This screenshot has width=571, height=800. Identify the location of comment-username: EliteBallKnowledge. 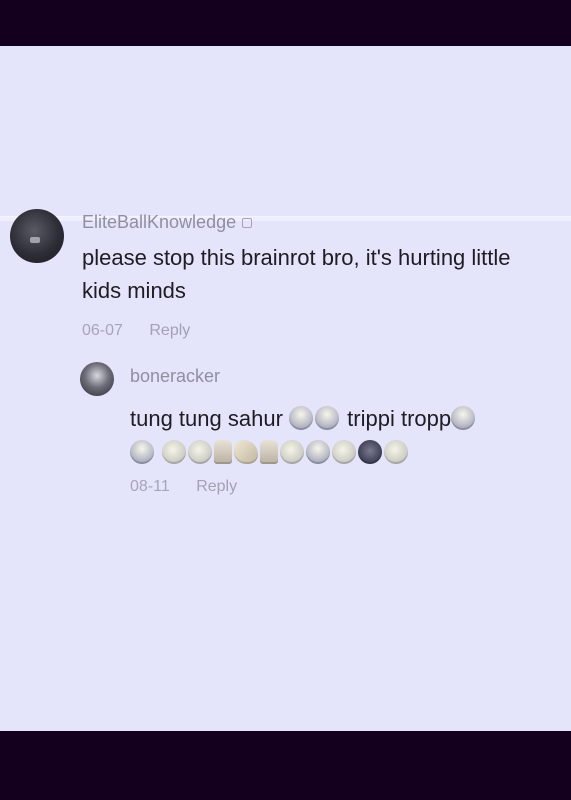
(167, 222).